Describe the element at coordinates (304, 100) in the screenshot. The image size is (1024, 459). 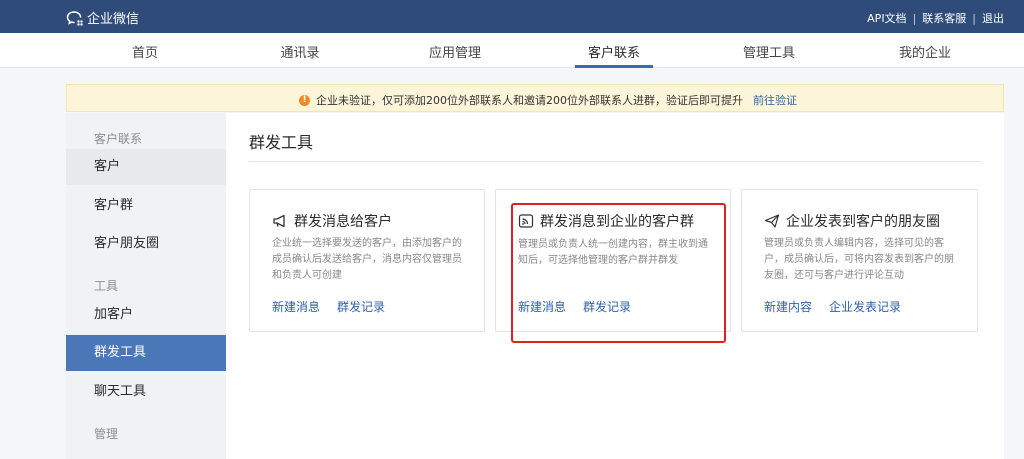
I see `warning-icon: !` at that location.